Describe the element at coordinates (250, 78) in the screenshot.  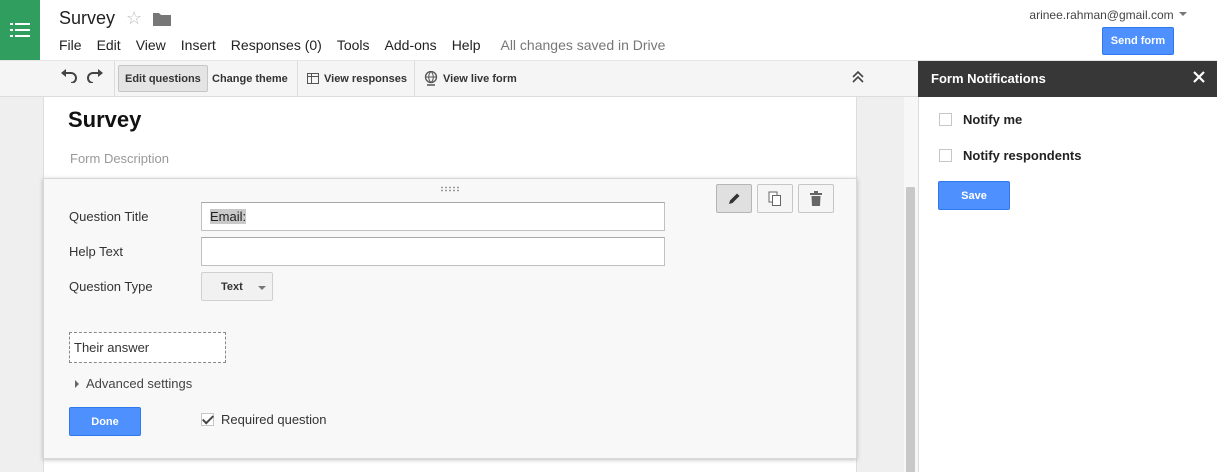
I see `change-theme-button: Change theme` at that location.